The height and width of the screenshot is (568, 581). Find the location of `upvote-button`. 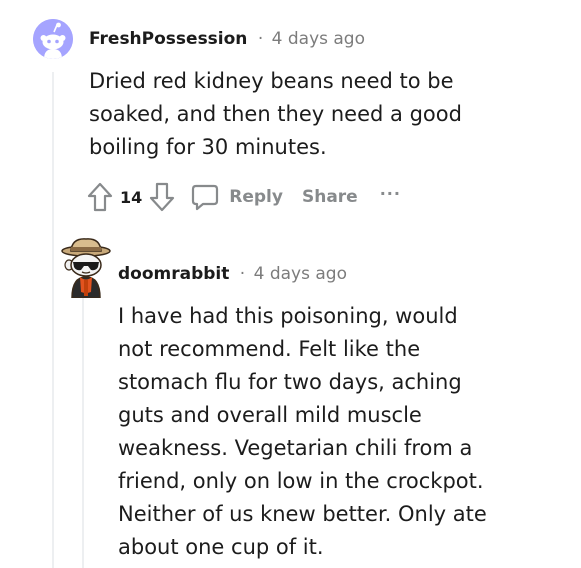

upvote-button is located at coordinates (100, 197).